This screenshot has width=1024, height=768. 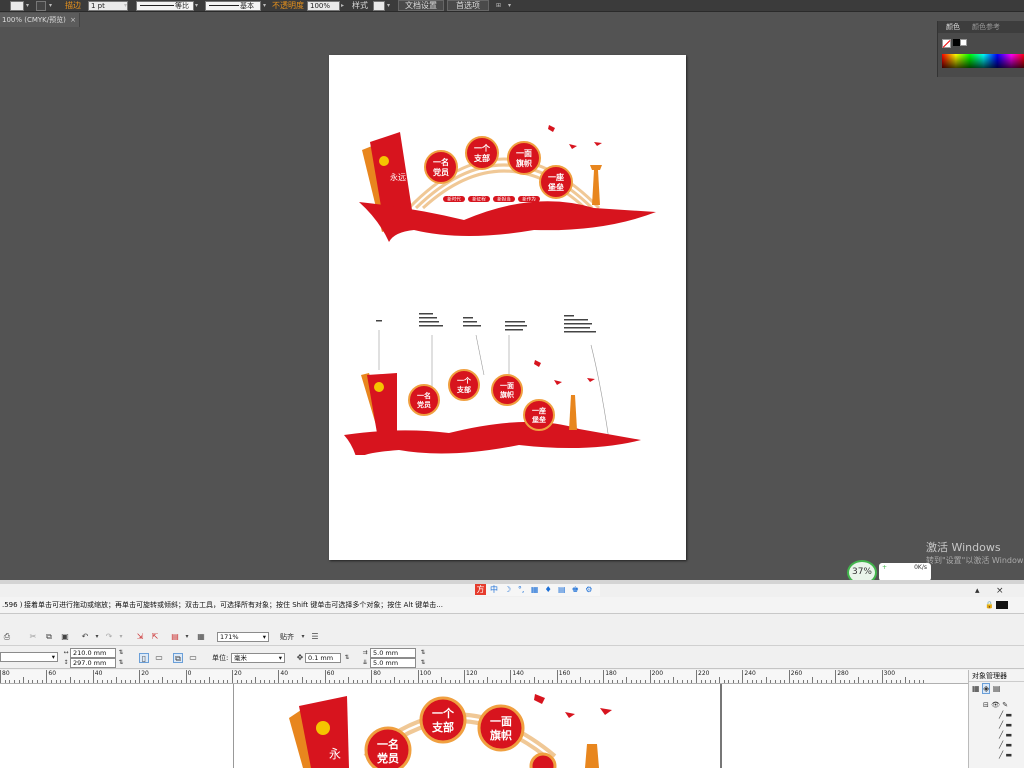 What do you see at coordinates (1002, 605) in the screenshot?
I see `fill-indicator-icon` at bounding box center [1002, 605].